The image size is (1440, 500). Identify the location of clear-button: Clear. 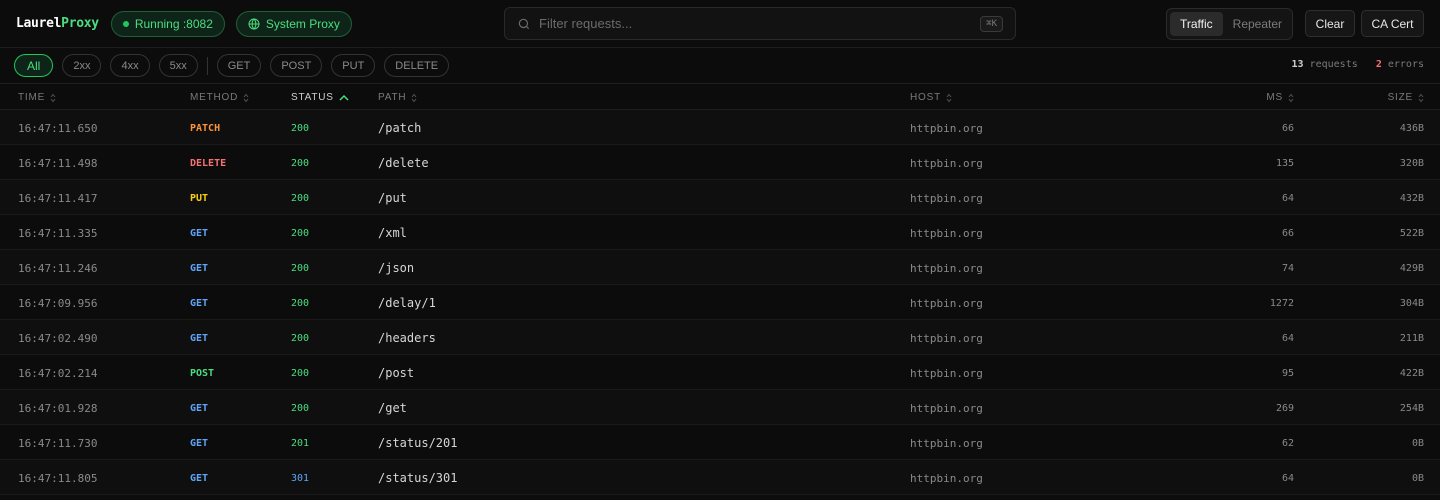
(1330, 23).